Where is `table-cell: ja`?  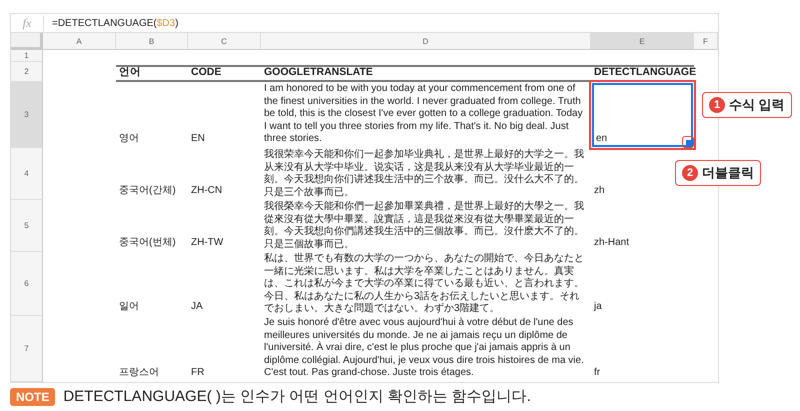 table-cell: ja is located at coordinates (642, 284).